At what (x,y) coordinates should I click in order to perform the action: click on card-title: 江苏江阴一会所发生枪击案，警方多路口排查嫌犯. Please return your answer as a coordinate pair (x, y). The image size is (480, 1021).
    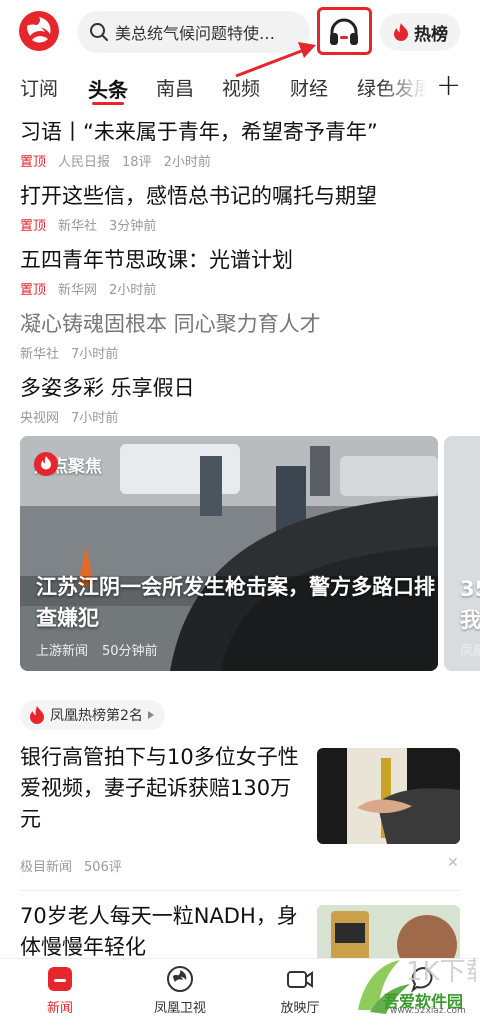
    Looking at the image, I should click on (235, 602).